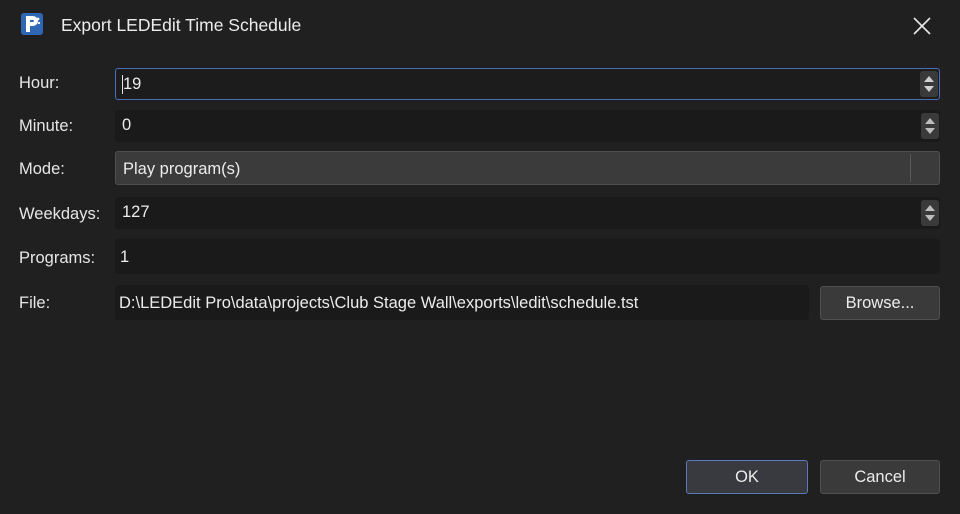 The image size is (960, 514). I want to click on programs-label: Programs:, so click(57, 258).